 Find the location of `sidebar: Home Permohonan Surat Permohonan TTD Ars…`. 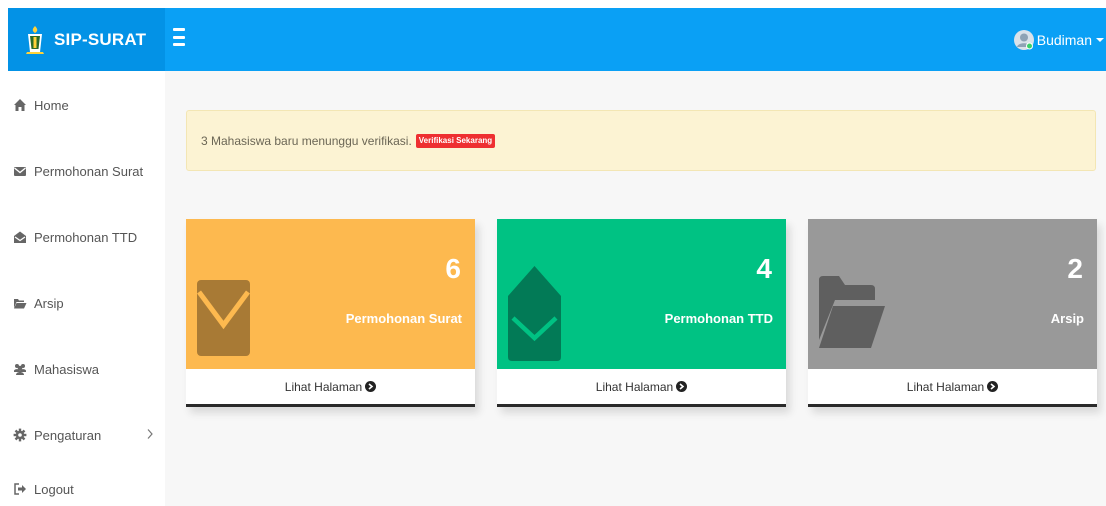

sidebar: Home Permohonan Surat Permohonan TTD Ars… is located at coordinates (86, 288).